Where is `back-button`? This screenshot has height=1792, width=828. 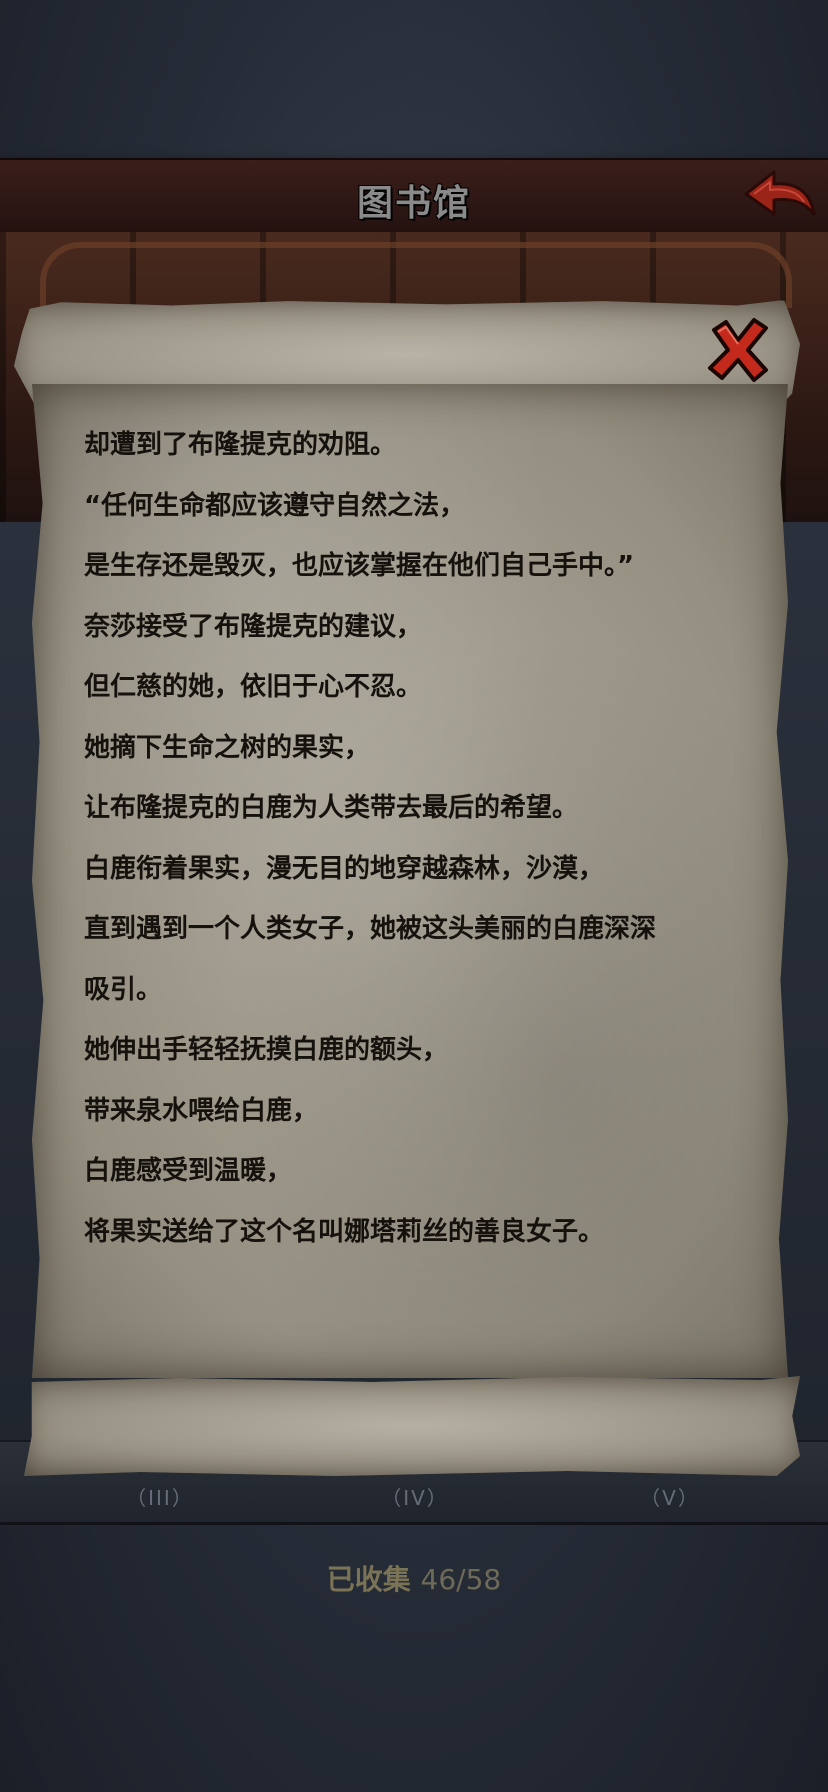 back-button is located at coordinates (779, 196).